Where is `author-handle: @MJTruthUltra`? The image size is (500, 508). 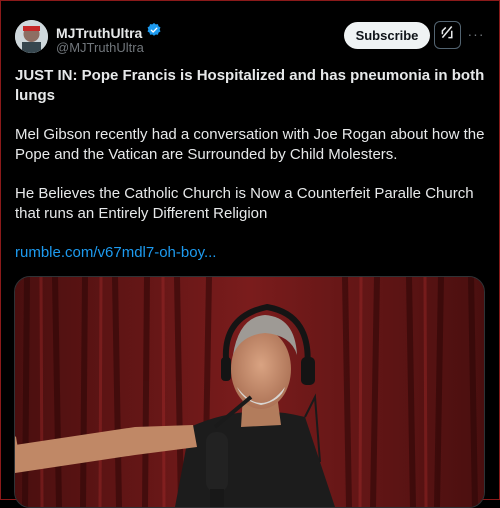 author-handle: @MJTruthUltra is located at coordinates (100, 47).